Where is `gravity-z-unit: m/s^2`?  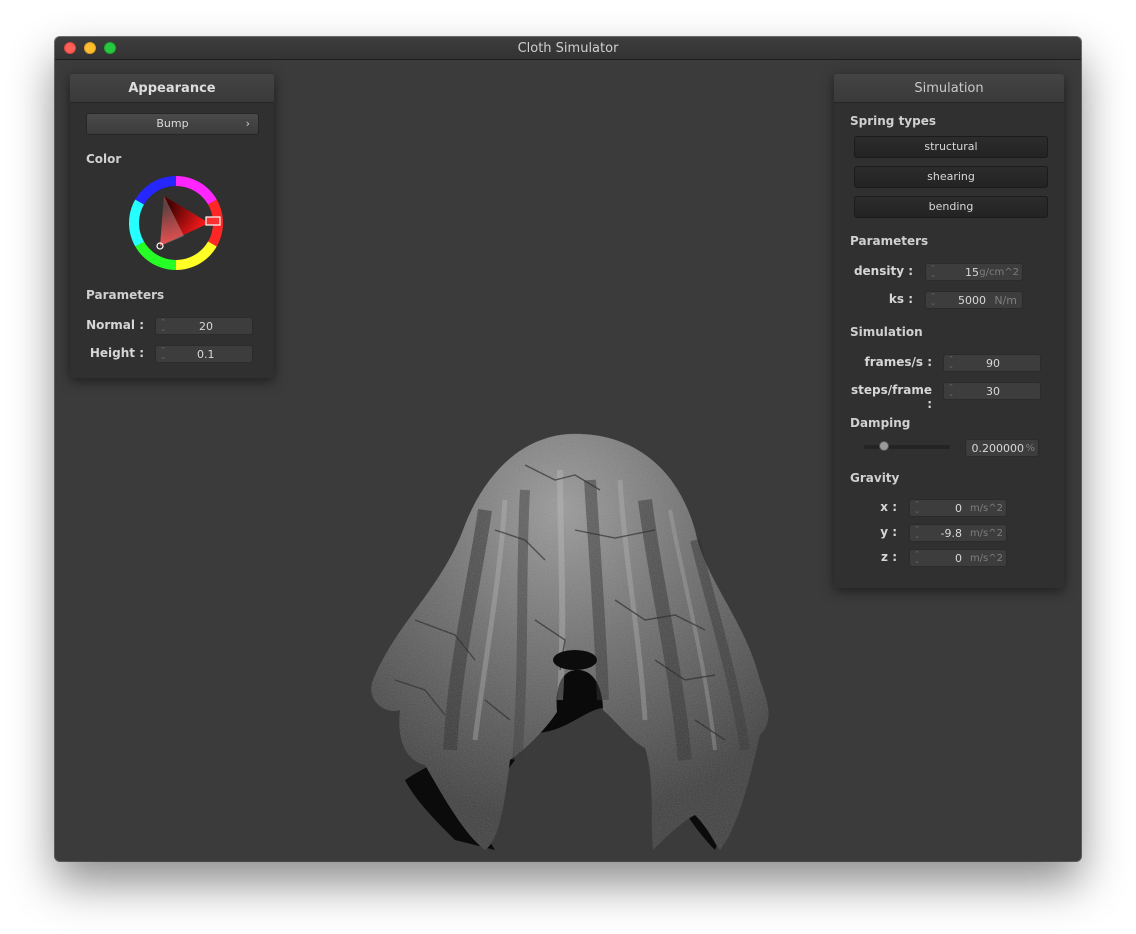 gravity-z-unit: m/s^2 is located at coordinates (986, 558).